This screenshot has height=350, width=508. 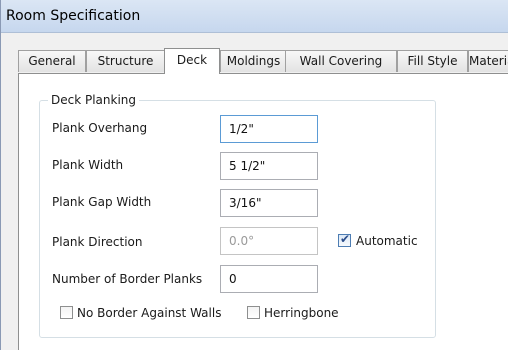 I want to click on no-border-against-walls-label: No Border Against Walls, so click(x=149, y=313).